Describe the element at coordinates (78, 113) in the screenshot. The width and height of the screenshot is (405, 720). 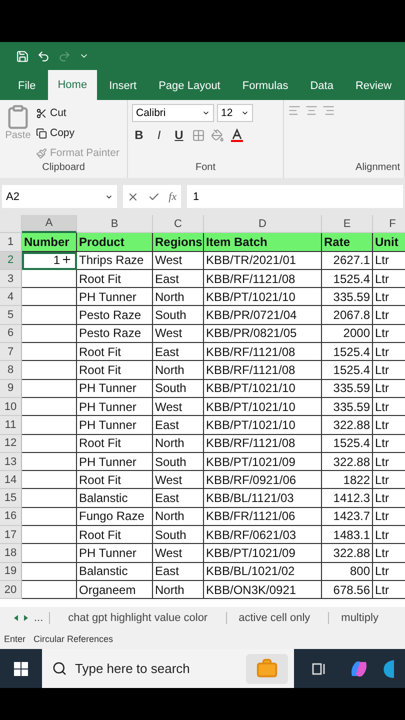
I see `cut-button: Cut` at that location.